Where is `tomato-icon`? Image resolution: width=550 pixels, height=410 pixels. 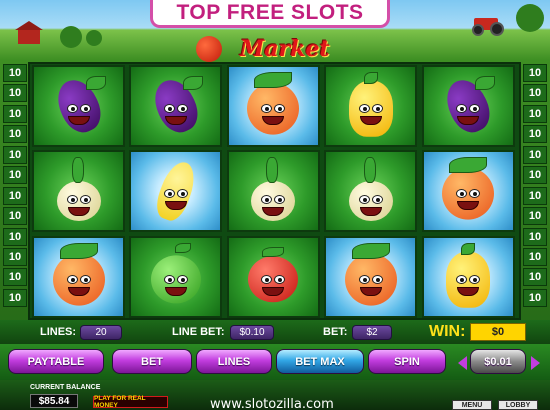 tomato-icon is located at coordinates (273, 277).